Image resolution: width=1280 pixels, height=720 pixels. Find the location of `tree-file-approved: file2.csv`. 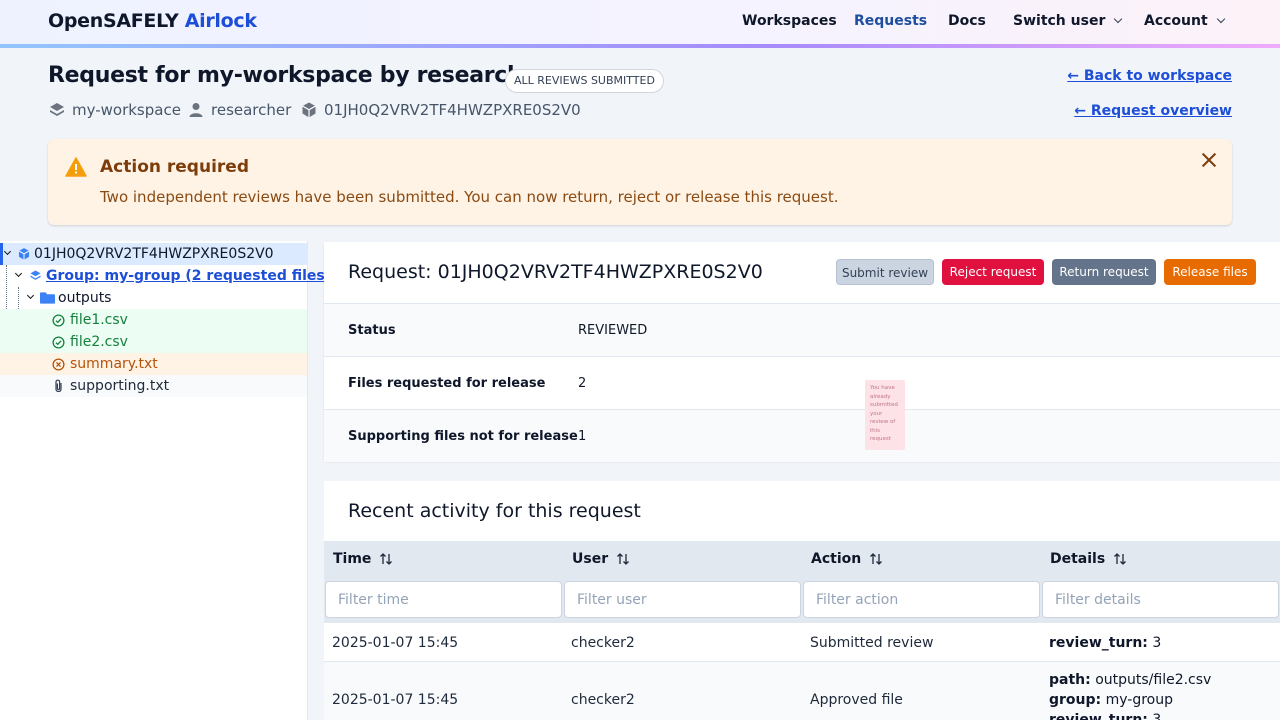

tree-file-approved: file2.csv is located at coordinates (153, 342).